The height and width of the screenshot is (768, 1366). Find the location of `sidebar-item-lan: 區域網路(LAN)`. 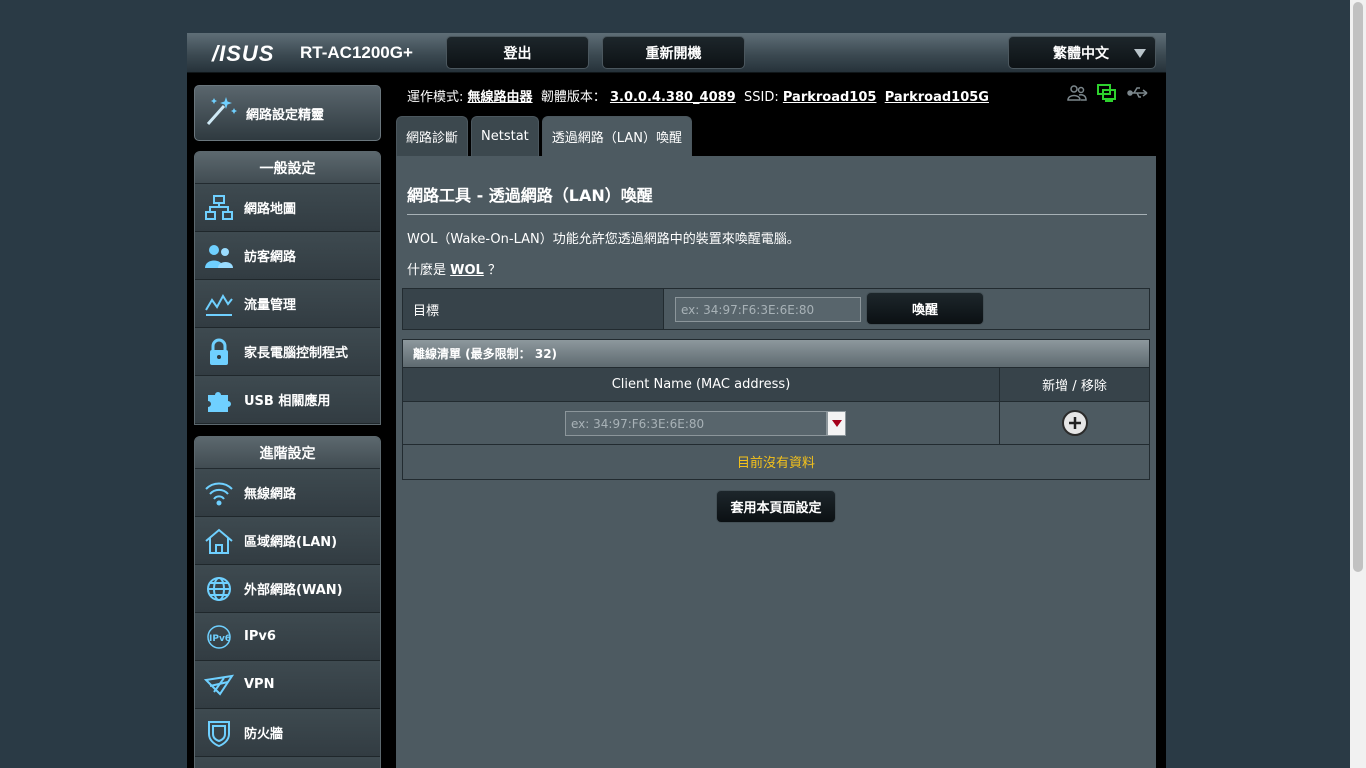

sidebar-item-lan: 區域網路(LAN) is located at coordinates (287, 541).